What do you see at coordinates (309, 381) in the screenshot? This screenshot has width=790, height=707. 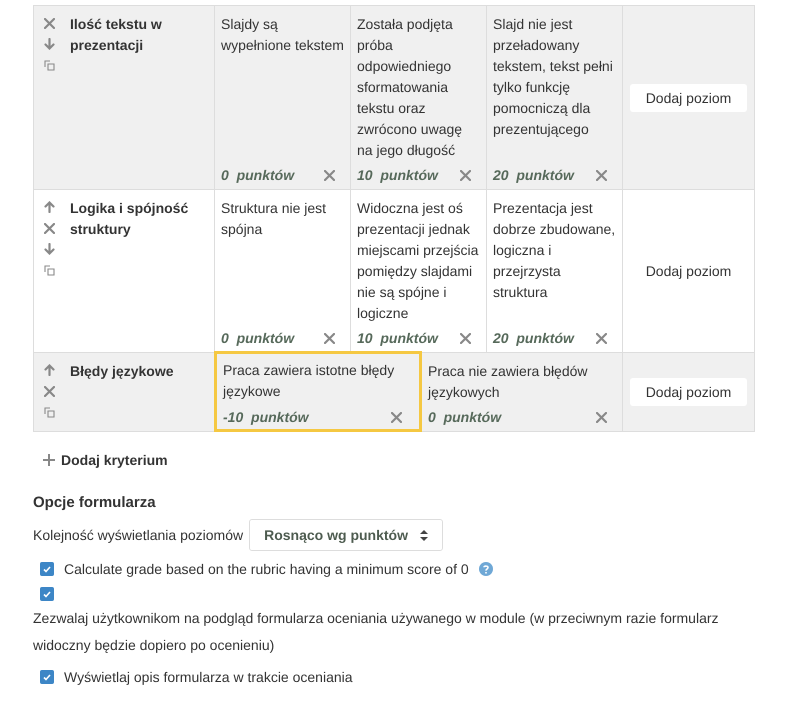 I see `level-description: Praca zawiera istotne błędy językowe` at bounding box center [309, 381].